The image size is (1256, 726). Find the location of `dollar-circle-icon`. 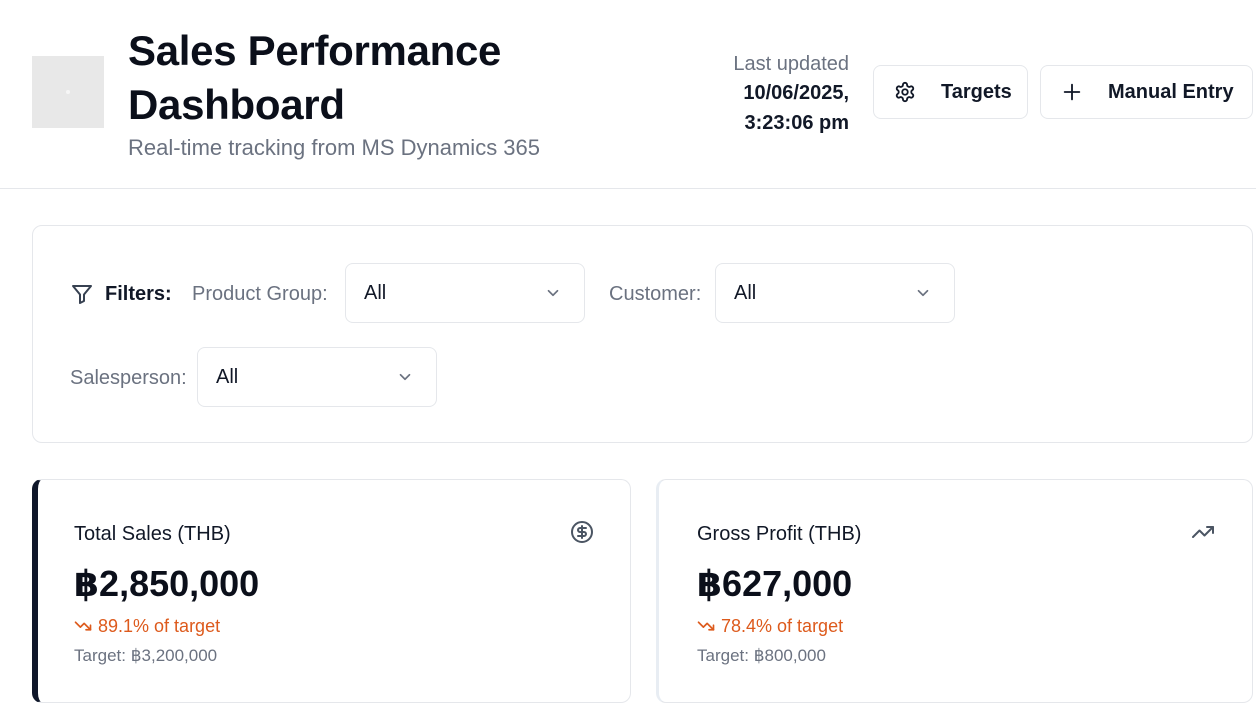

dollar-circle-icon is located at coordinates (582, 532).